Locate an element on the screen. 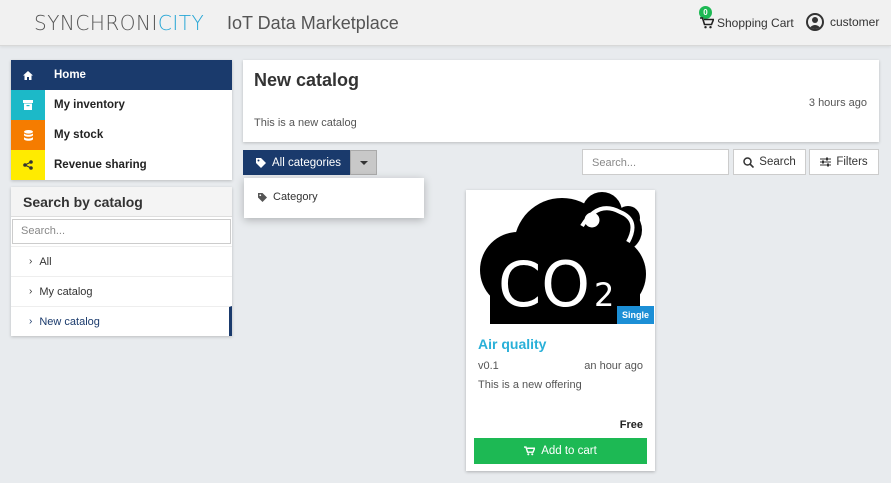 The image size is (891, 483). offering-timestamp: an hour ago is located at coordinates (613, 366).